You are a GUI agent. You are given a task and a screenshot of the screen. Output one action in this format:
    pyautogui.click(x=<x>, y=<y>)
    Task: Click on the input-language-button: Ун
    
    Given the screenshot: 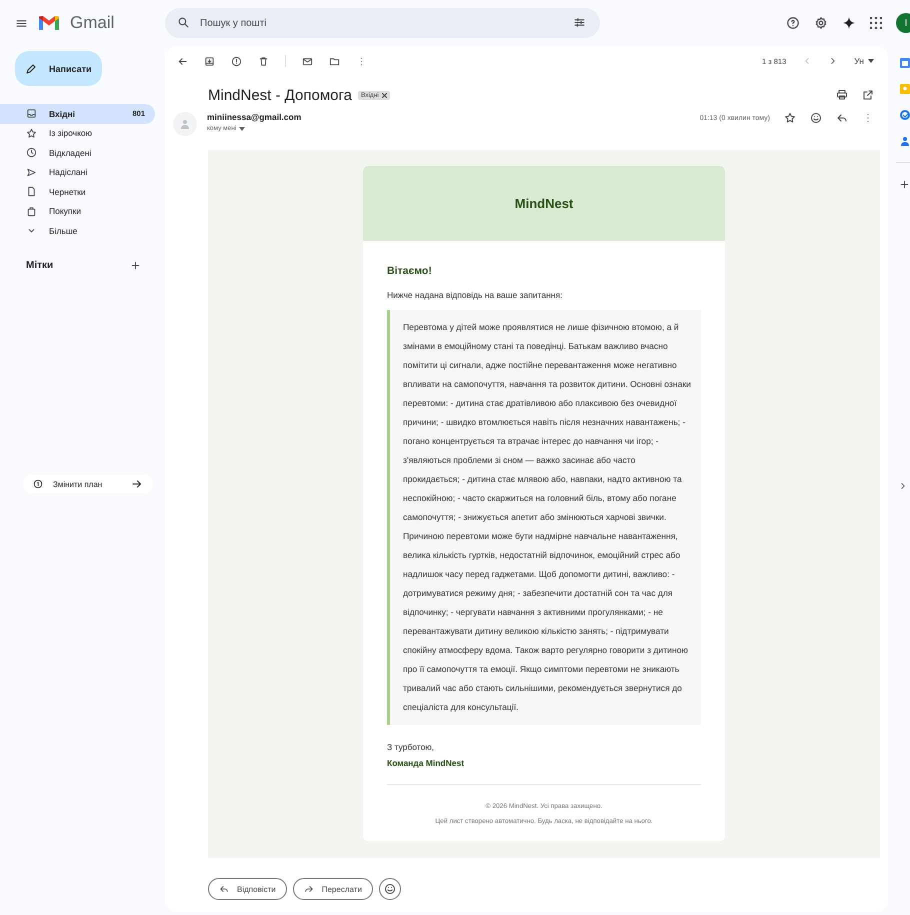 What is the action you would take?
    pyautogui.click(x=864, y=61)
    